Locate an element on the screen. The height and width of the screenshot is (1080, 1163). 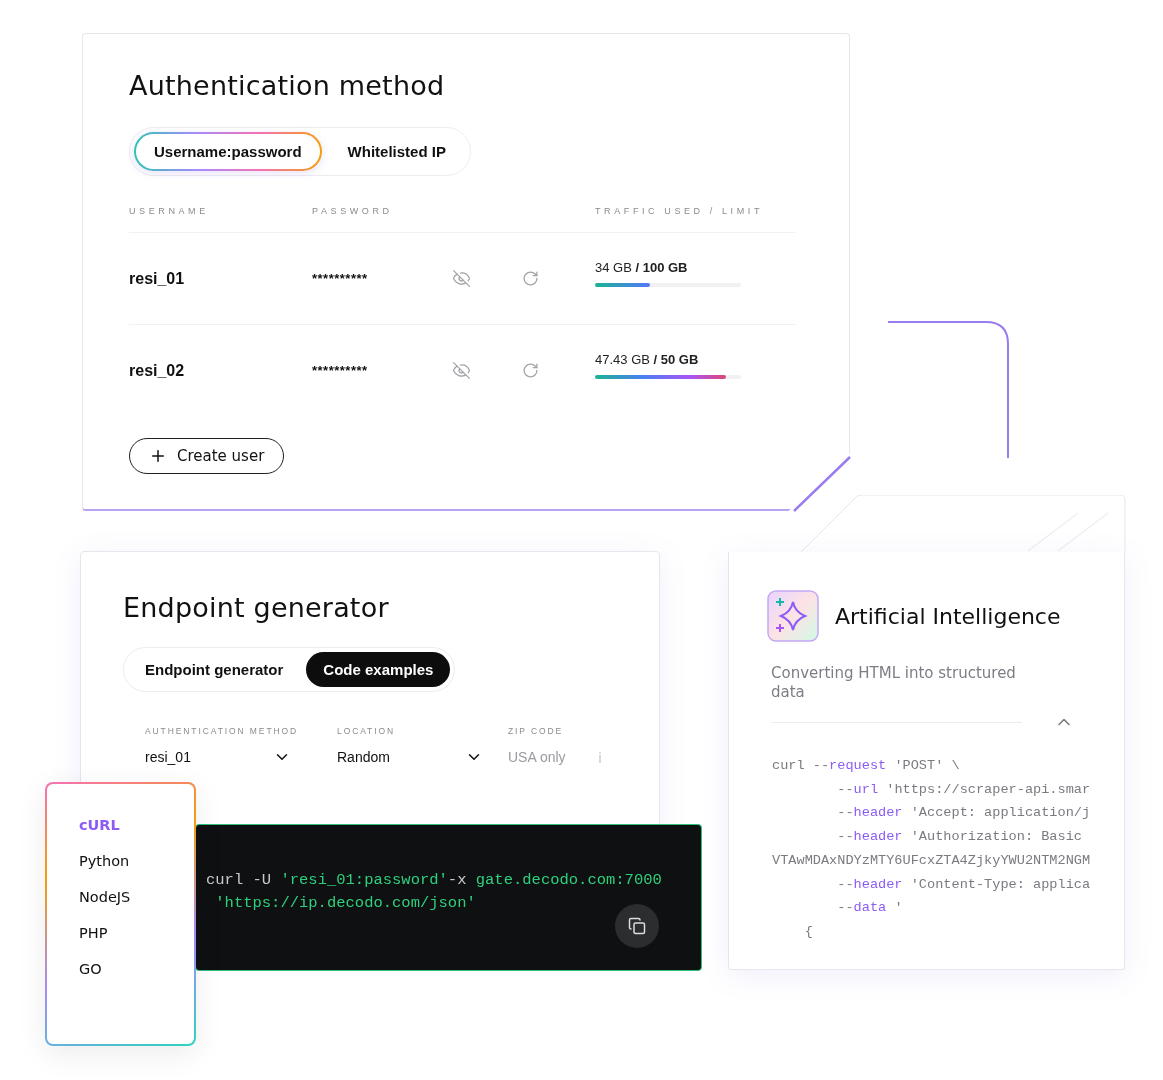
card-subtitle: Converting HTML into structured data is located at coordinates (894, 683).